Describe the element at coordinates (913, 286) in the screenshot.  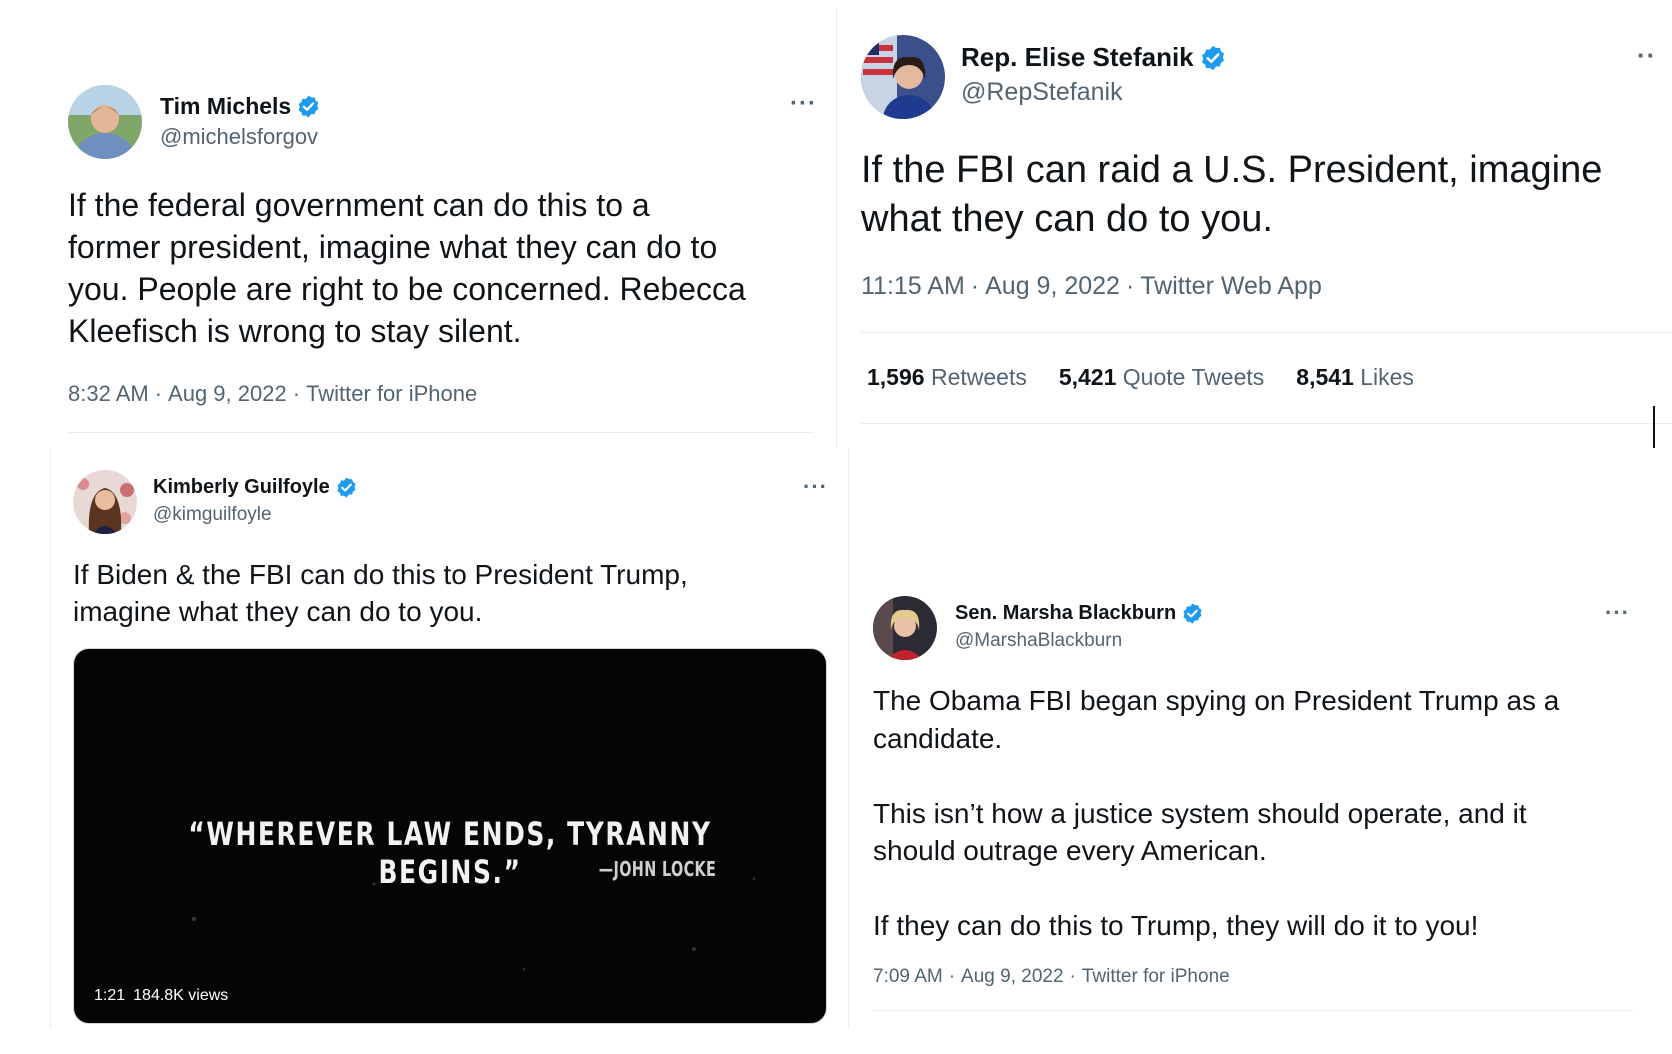
I see `tweet-time: 11:15 AM` at that location.